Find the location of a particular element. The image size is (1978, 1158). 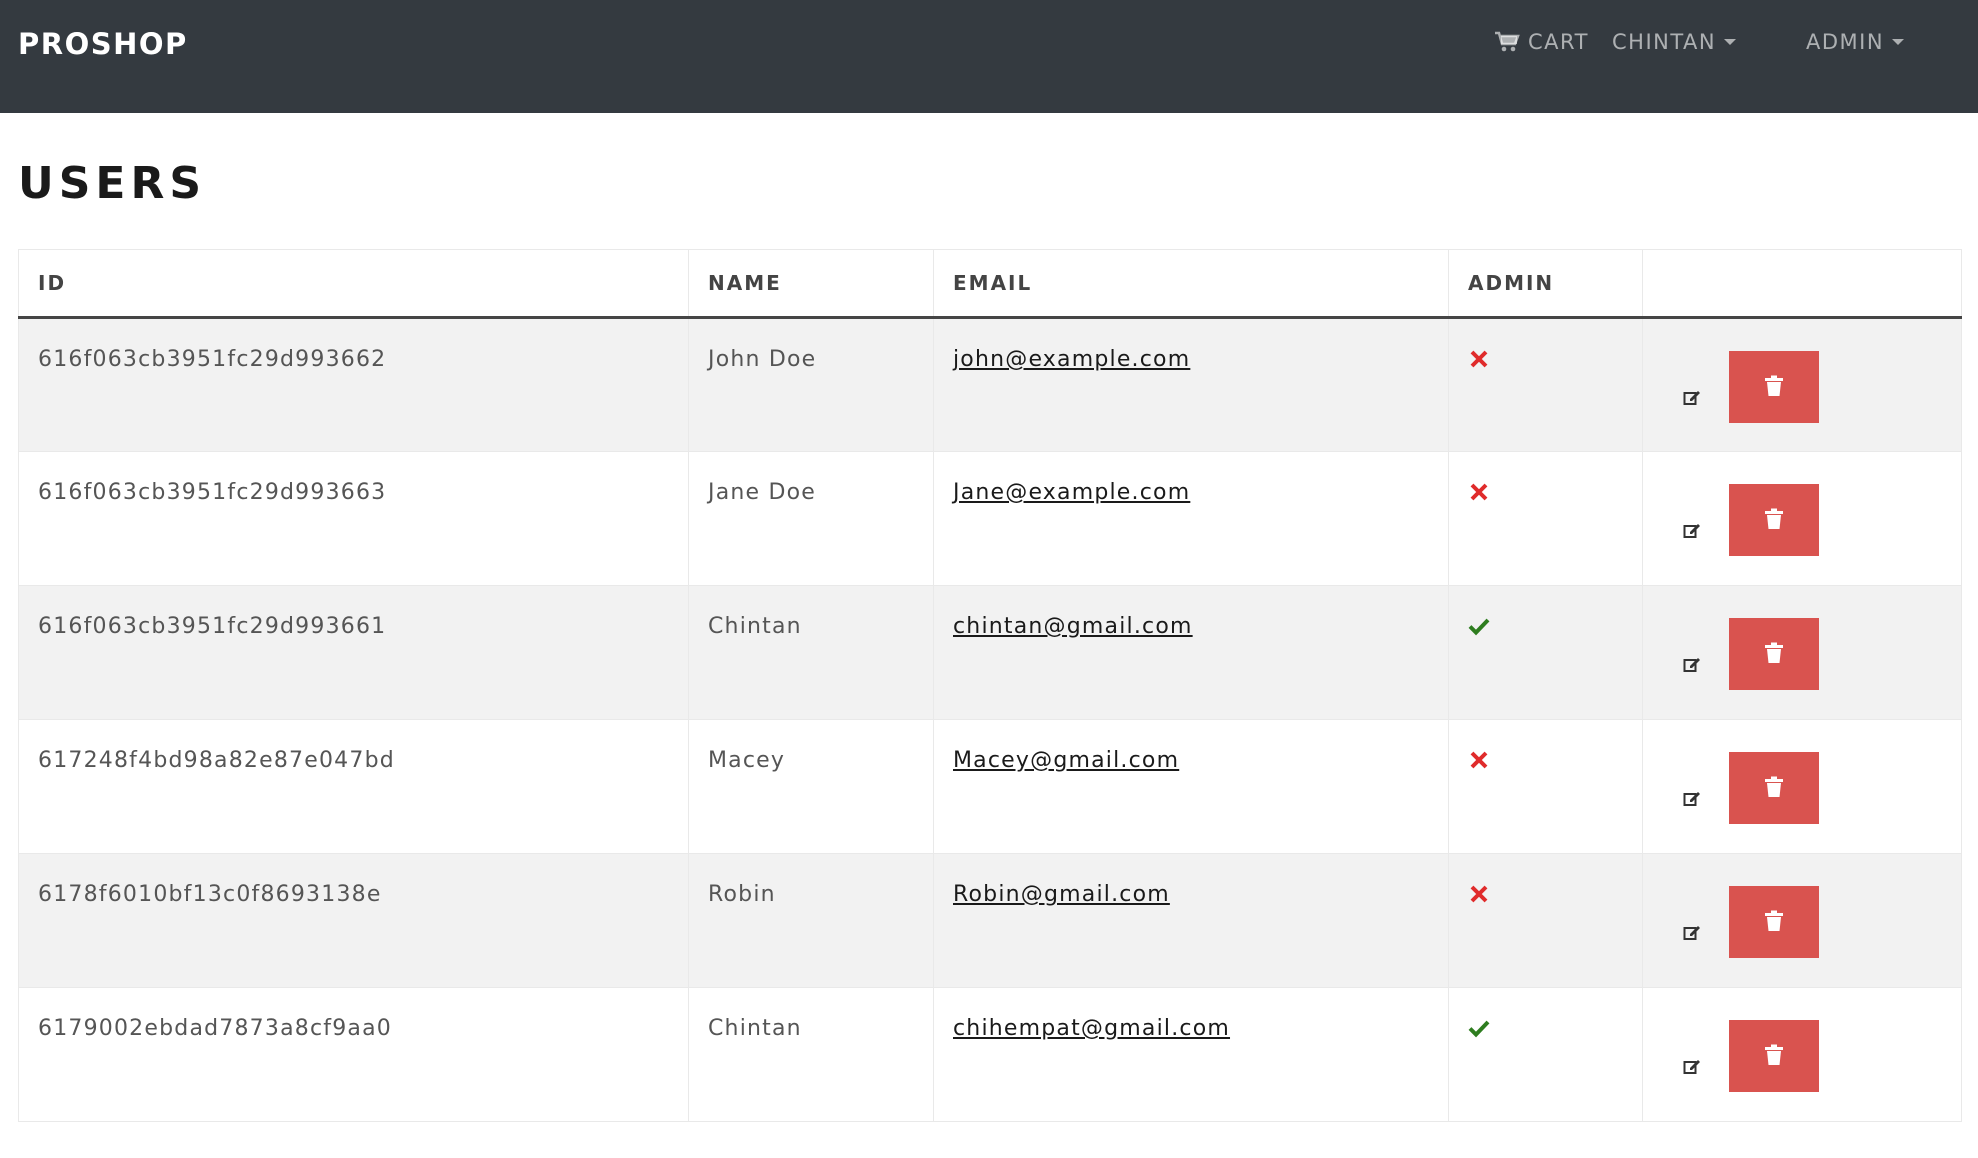

cart-link: CART is located at coordinates (1541, 42).